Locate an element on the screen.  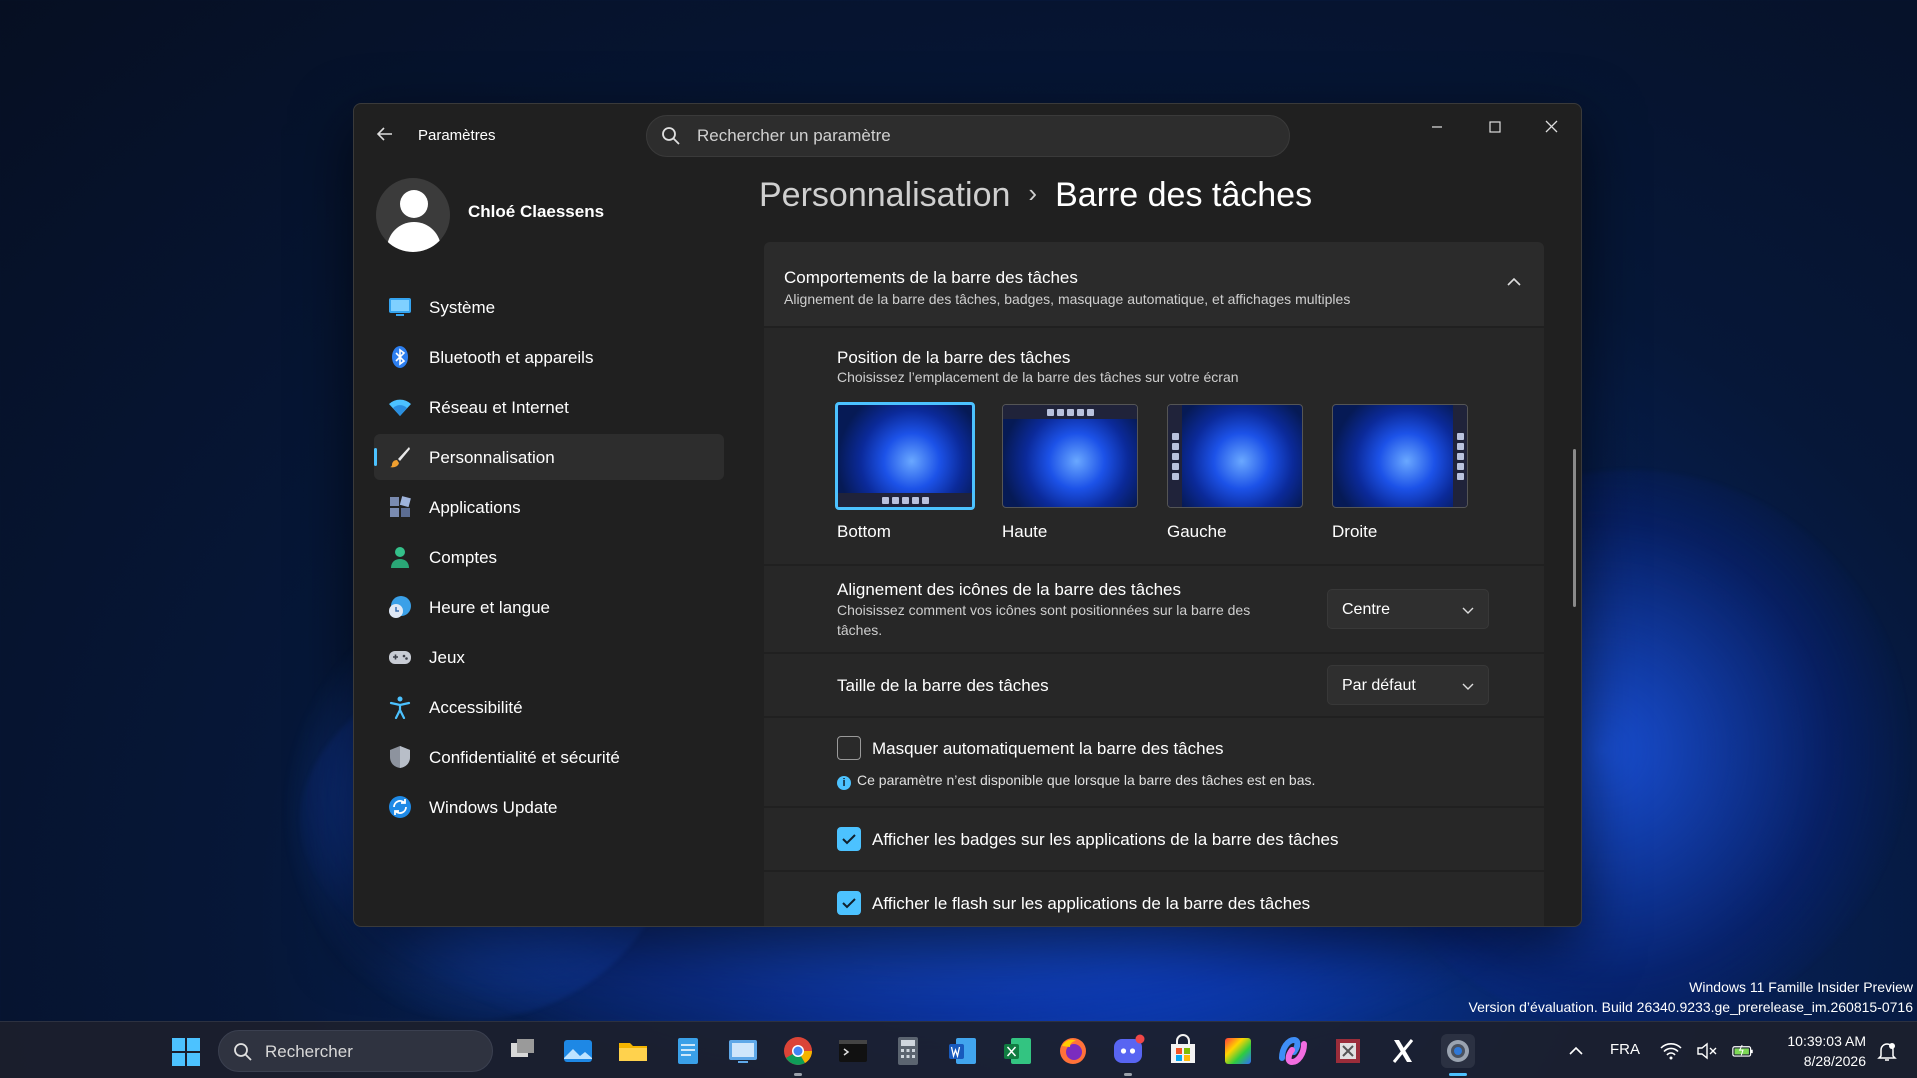
input-language: FRA is located at coordinates (1625, 1059).